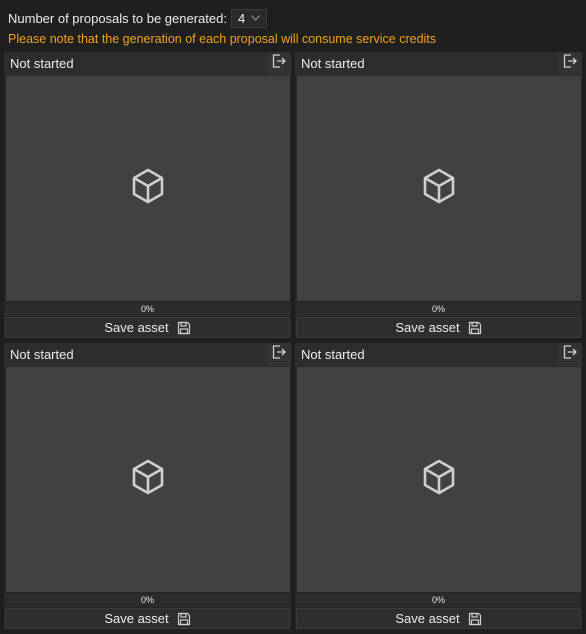  What do you see at coordinates (255, 18) in the screenshot?
I see `chevron-down-icon` at bounding box center [255, 18].